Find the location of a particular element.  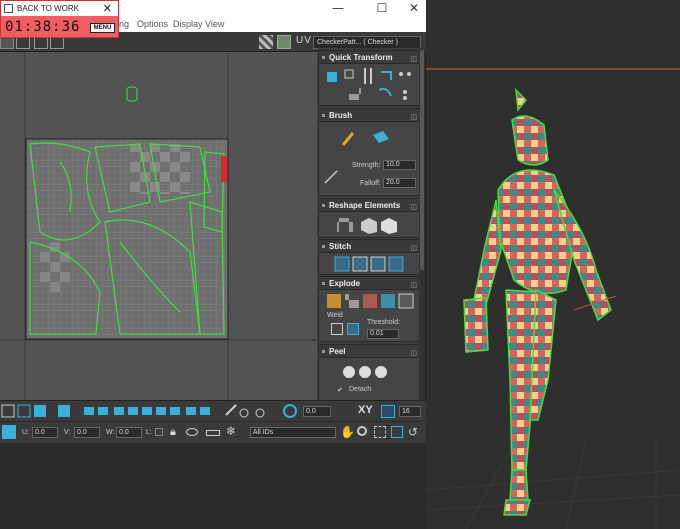

explode-icons is located at coordinates (370, 301).